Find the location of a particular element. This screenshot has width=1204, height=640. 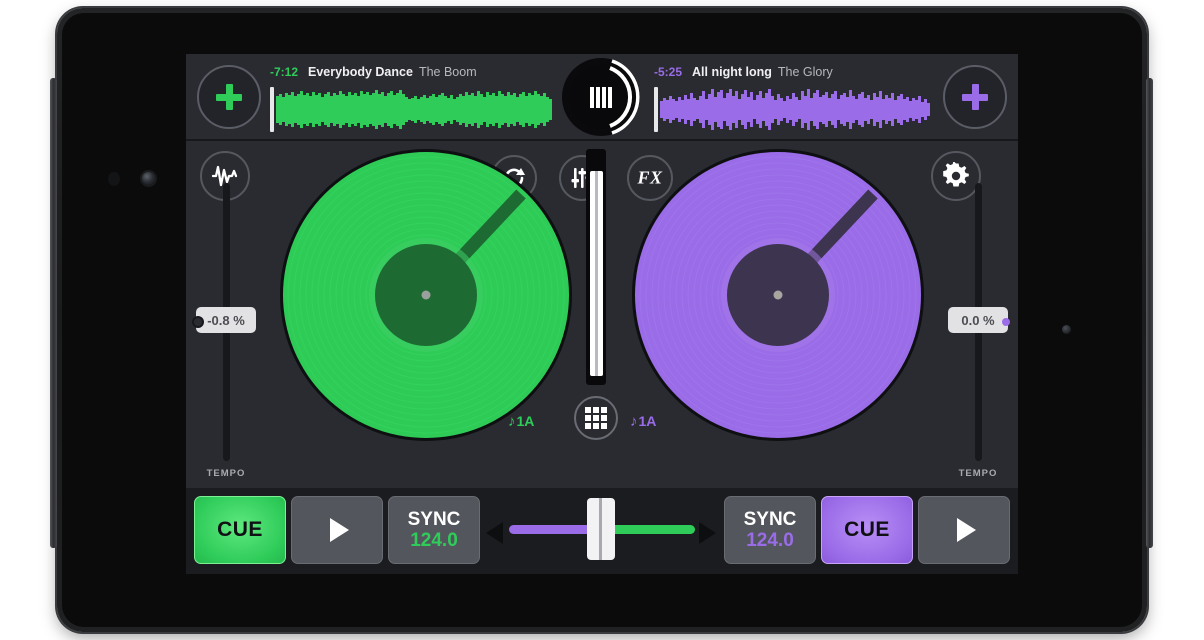

key-indicator-left: ♪1A is located at coordinates (521, 421).